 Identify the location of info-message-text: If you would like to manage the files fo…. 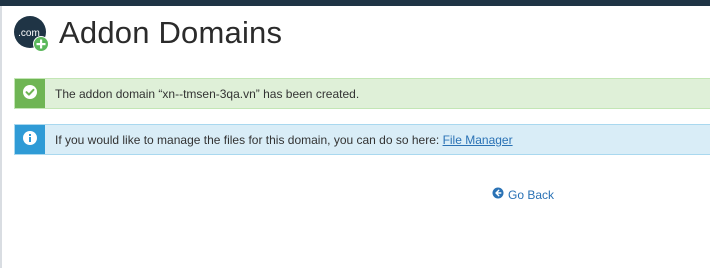
(249, 139).